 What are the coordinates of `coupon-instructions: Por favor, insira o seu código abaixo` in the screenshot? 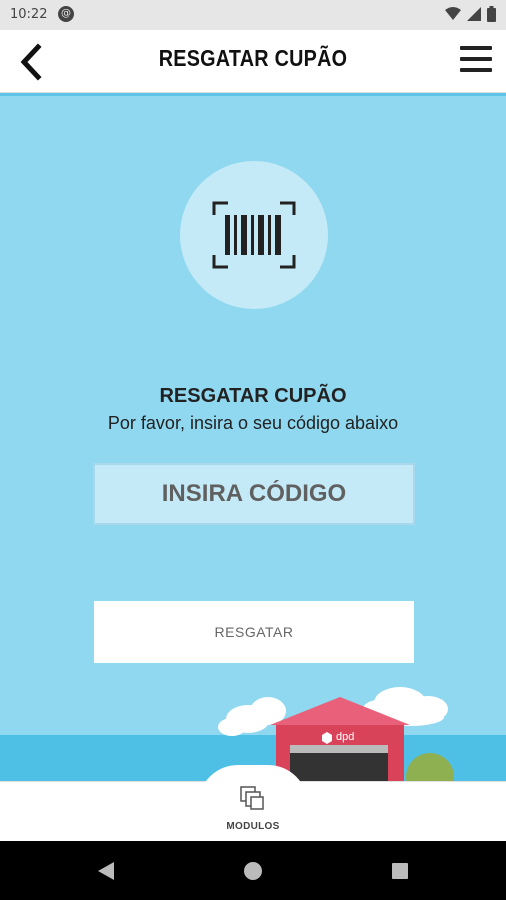 It's located at (253, 423).